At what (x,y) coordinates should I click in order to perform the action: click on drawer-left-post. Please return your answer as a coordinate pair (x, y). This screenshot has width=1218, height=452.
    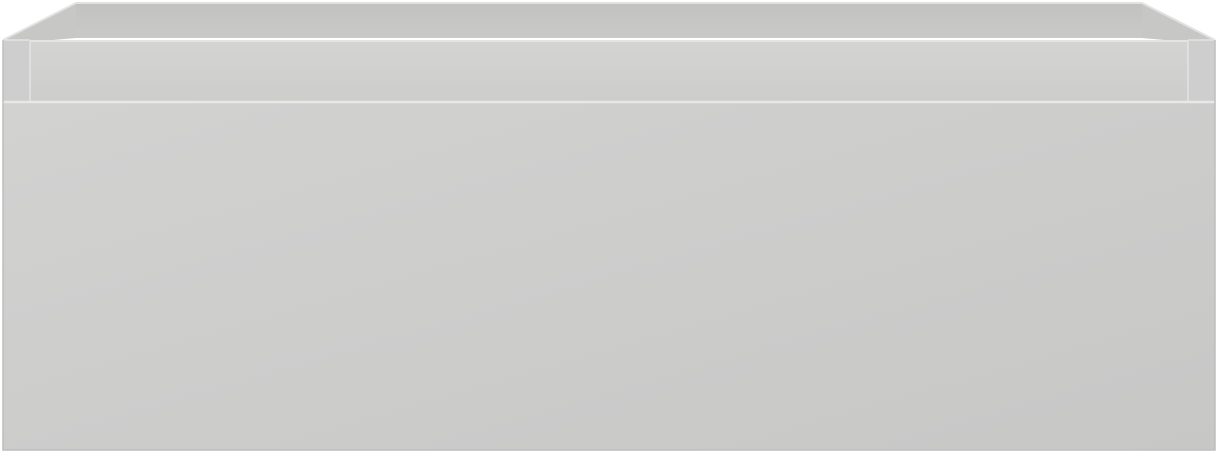
    Looking at the image, I should click on (16, 71).